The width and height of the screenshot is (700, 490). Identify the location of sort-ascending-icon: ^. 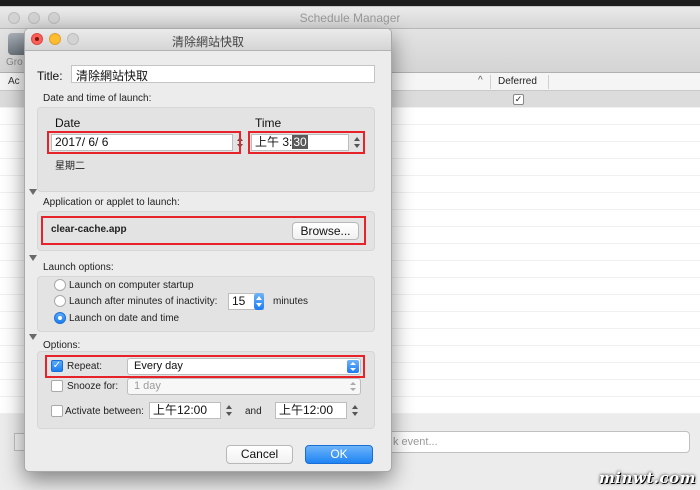
(480, 80).